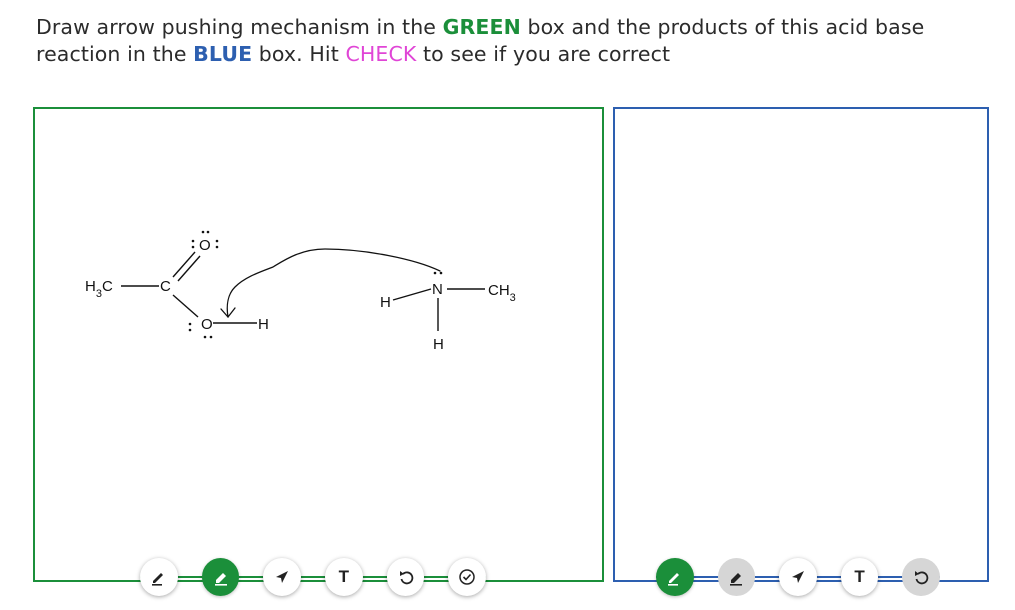 The width and height of the screenshot is (1015, 610). I want to click on instructions-part3: box. Hit, so click(299, 54).